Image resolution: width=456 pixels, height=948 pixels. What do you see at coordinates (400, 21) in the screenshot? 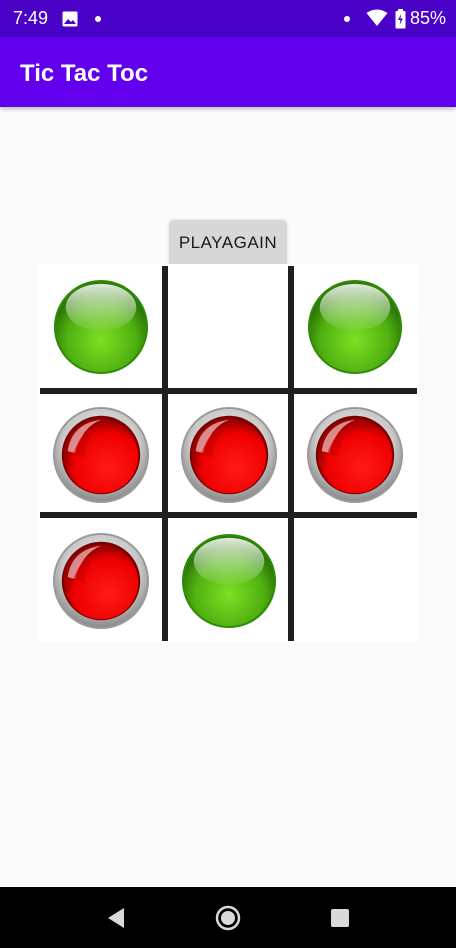
I see `battery-icon` at bounding box center [400, 21].